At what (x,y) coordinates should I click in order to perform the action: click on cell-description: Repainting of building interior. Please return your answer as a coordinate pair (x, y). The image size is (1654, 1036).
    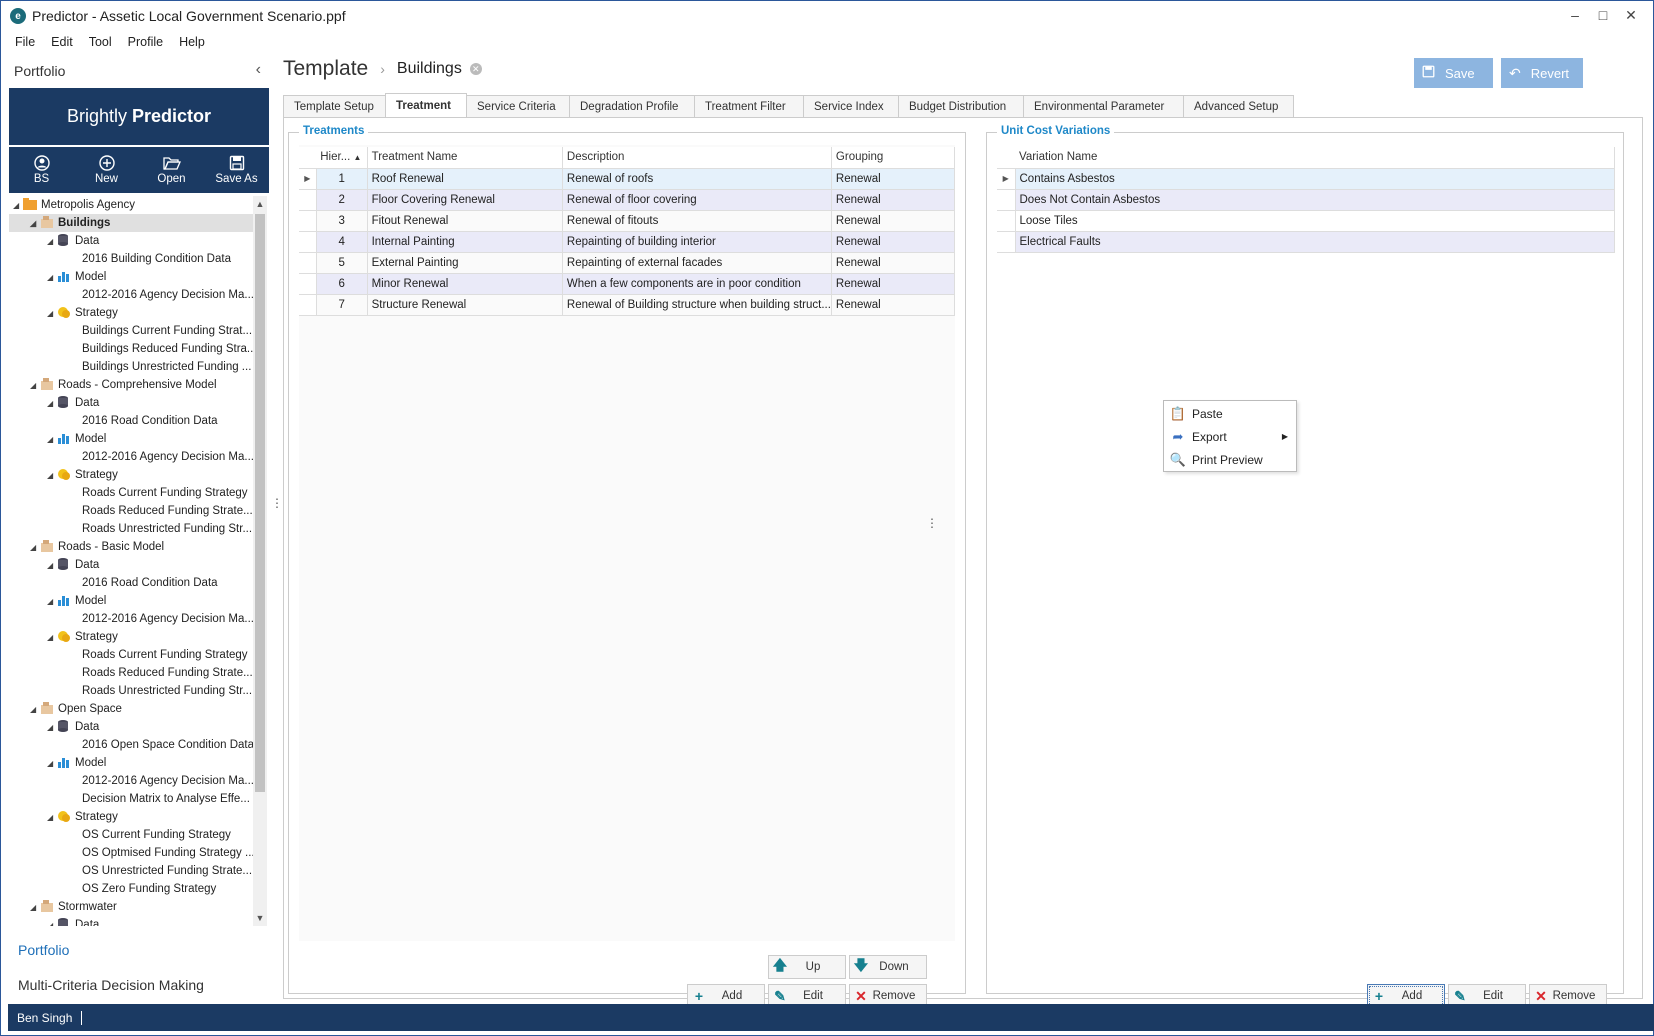
    Looking at the image, I should click on (697, 242).